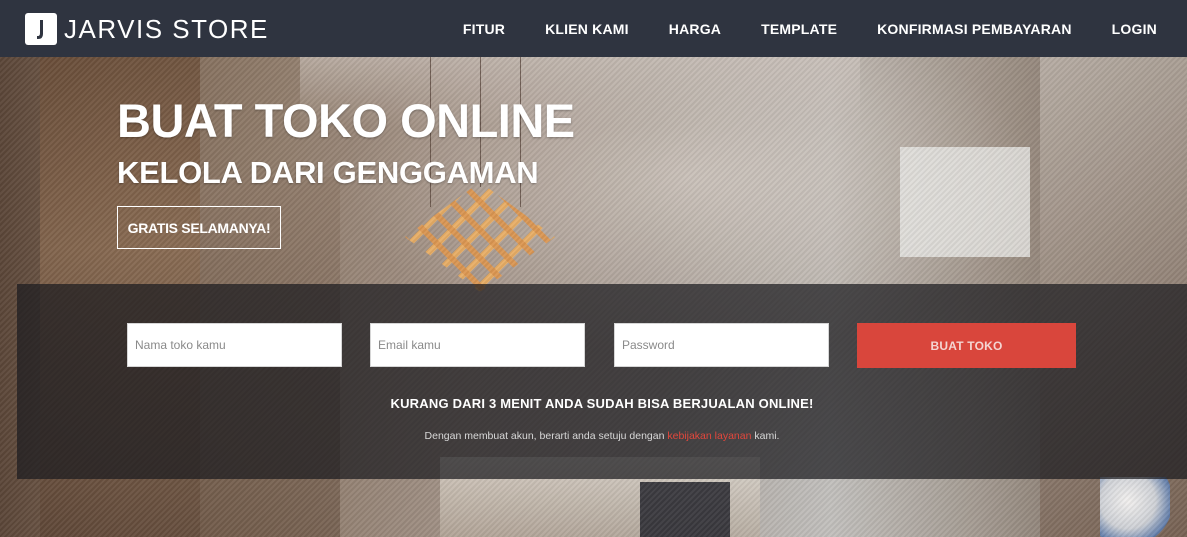 The image size is (1187, 537). What do you see at coordinates (328, 172) in the screenshot?
I see `hero-subheadline: KELOLA DARI GENGGAMAN` at bounding box center [328, 172].